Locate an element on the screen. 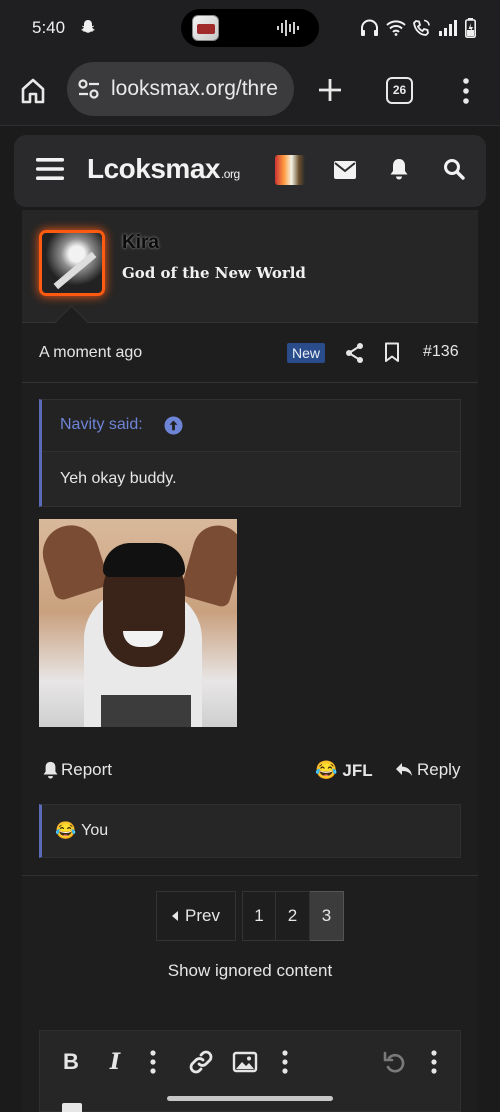 This screenshot has height=1112, width=500. wifi-icon is located at coordinates (396, 28).